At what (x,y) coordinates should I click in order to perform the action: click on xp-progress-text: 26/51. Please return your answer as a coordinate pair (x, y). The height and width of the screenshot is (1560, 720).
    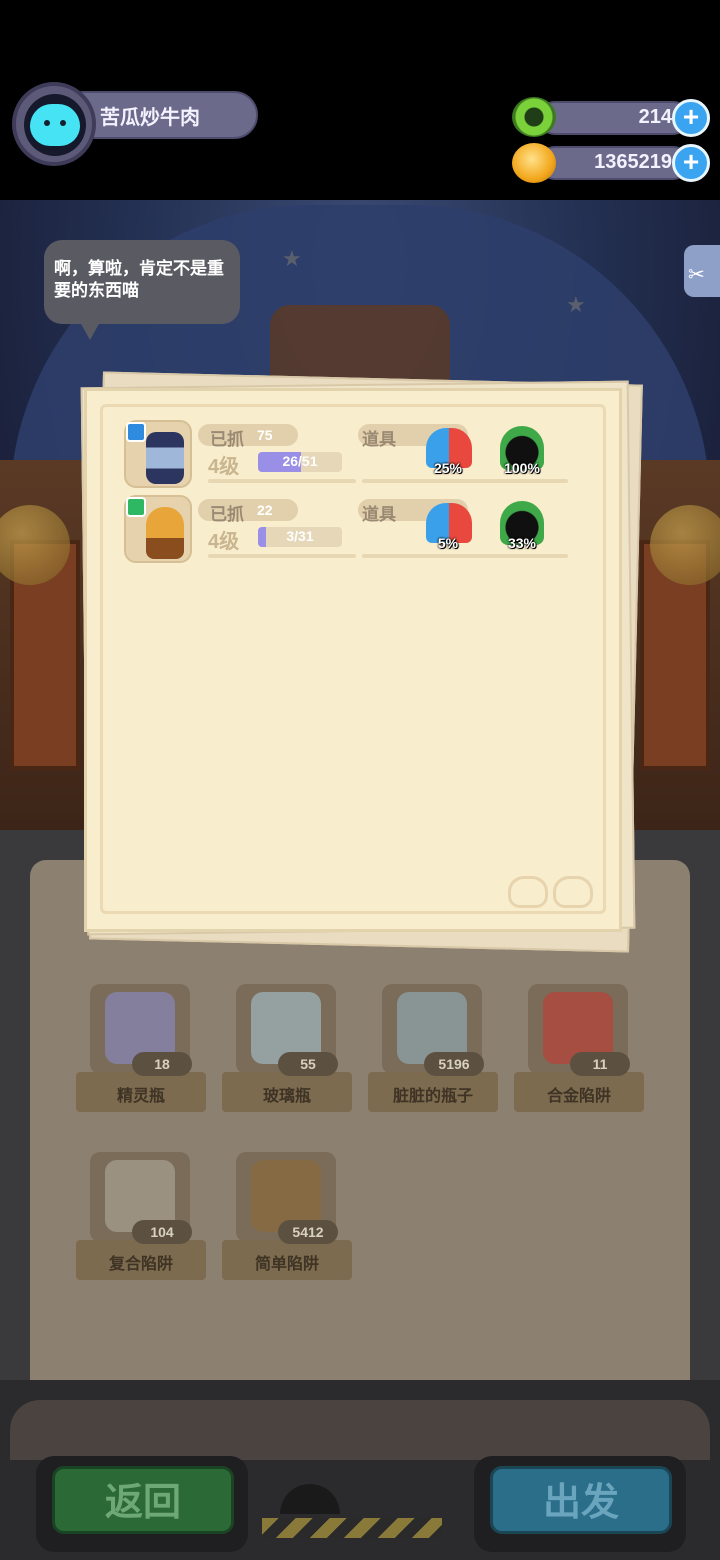
    Looking at the image, I should click on (300, 461).